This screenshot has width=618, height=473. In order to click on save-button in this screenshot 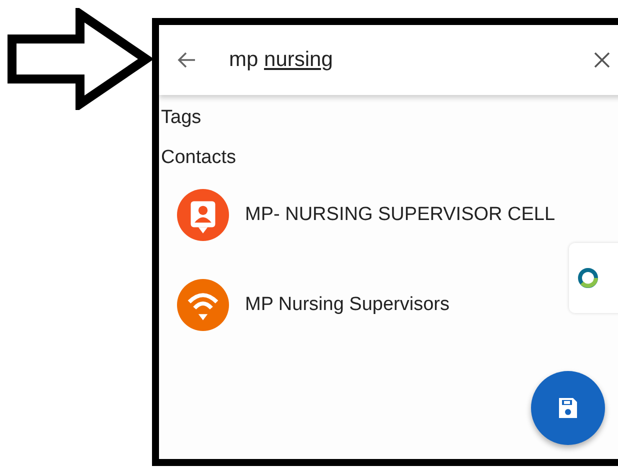, I will do `click(568, 408)`.